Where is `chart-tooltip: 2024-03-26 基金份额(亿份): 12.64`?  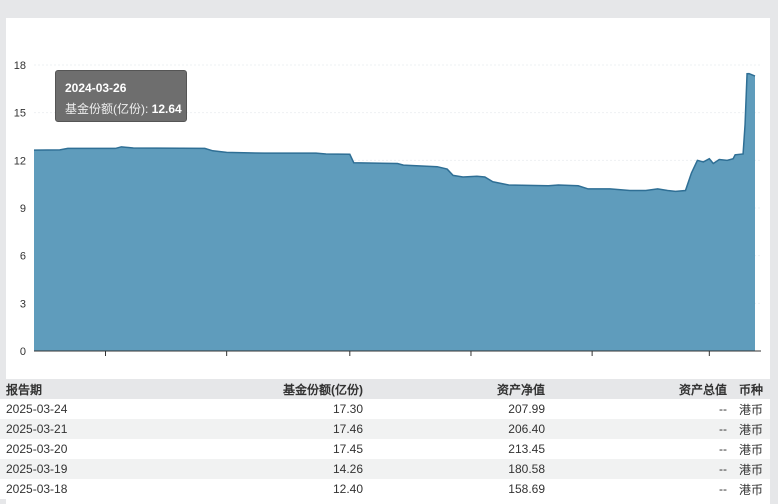 chart-tooltip: 2024-03-26 基金份额(亿份): 12.64 is located at coordinates (121, 96).